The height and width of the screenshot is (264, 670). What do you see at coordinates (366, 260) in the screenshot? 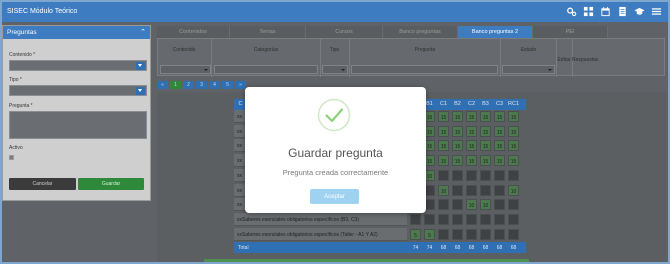
I see `bottom-strip` at bounding box center [366, 260].